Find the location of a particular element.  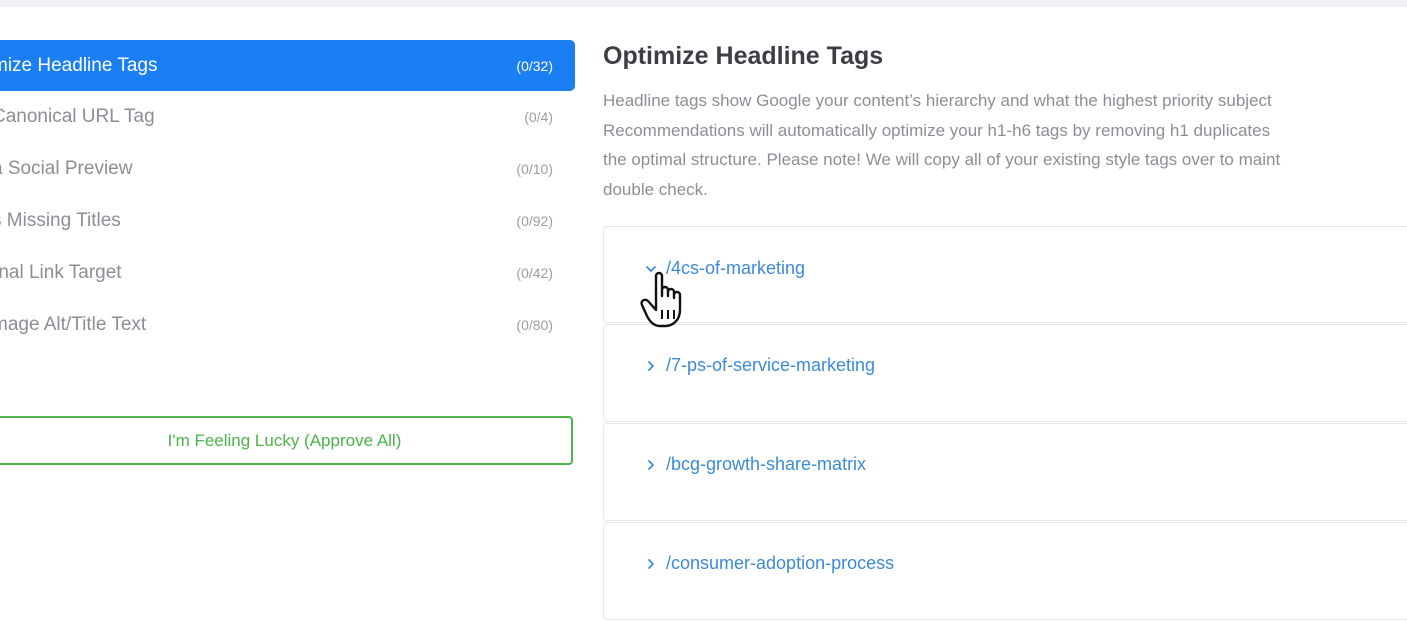

accordion-header-consumer-adoption-process: /consumer-adoption-process is located at coordinates (769, 563).